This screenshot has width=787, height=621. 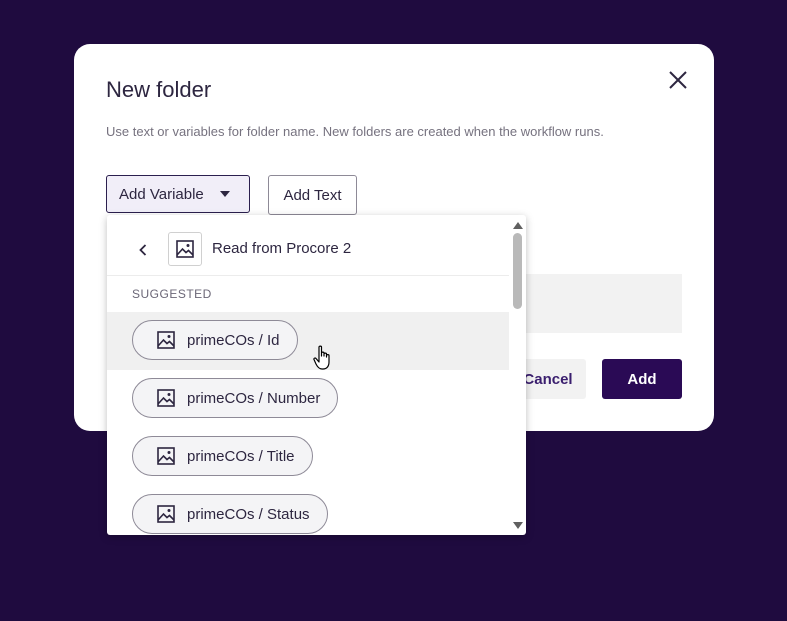 What do you see at coordinates (518, 525) in the screenshot?
I see `scroll-down-arrow-icon` at bounding box center [518, 525].